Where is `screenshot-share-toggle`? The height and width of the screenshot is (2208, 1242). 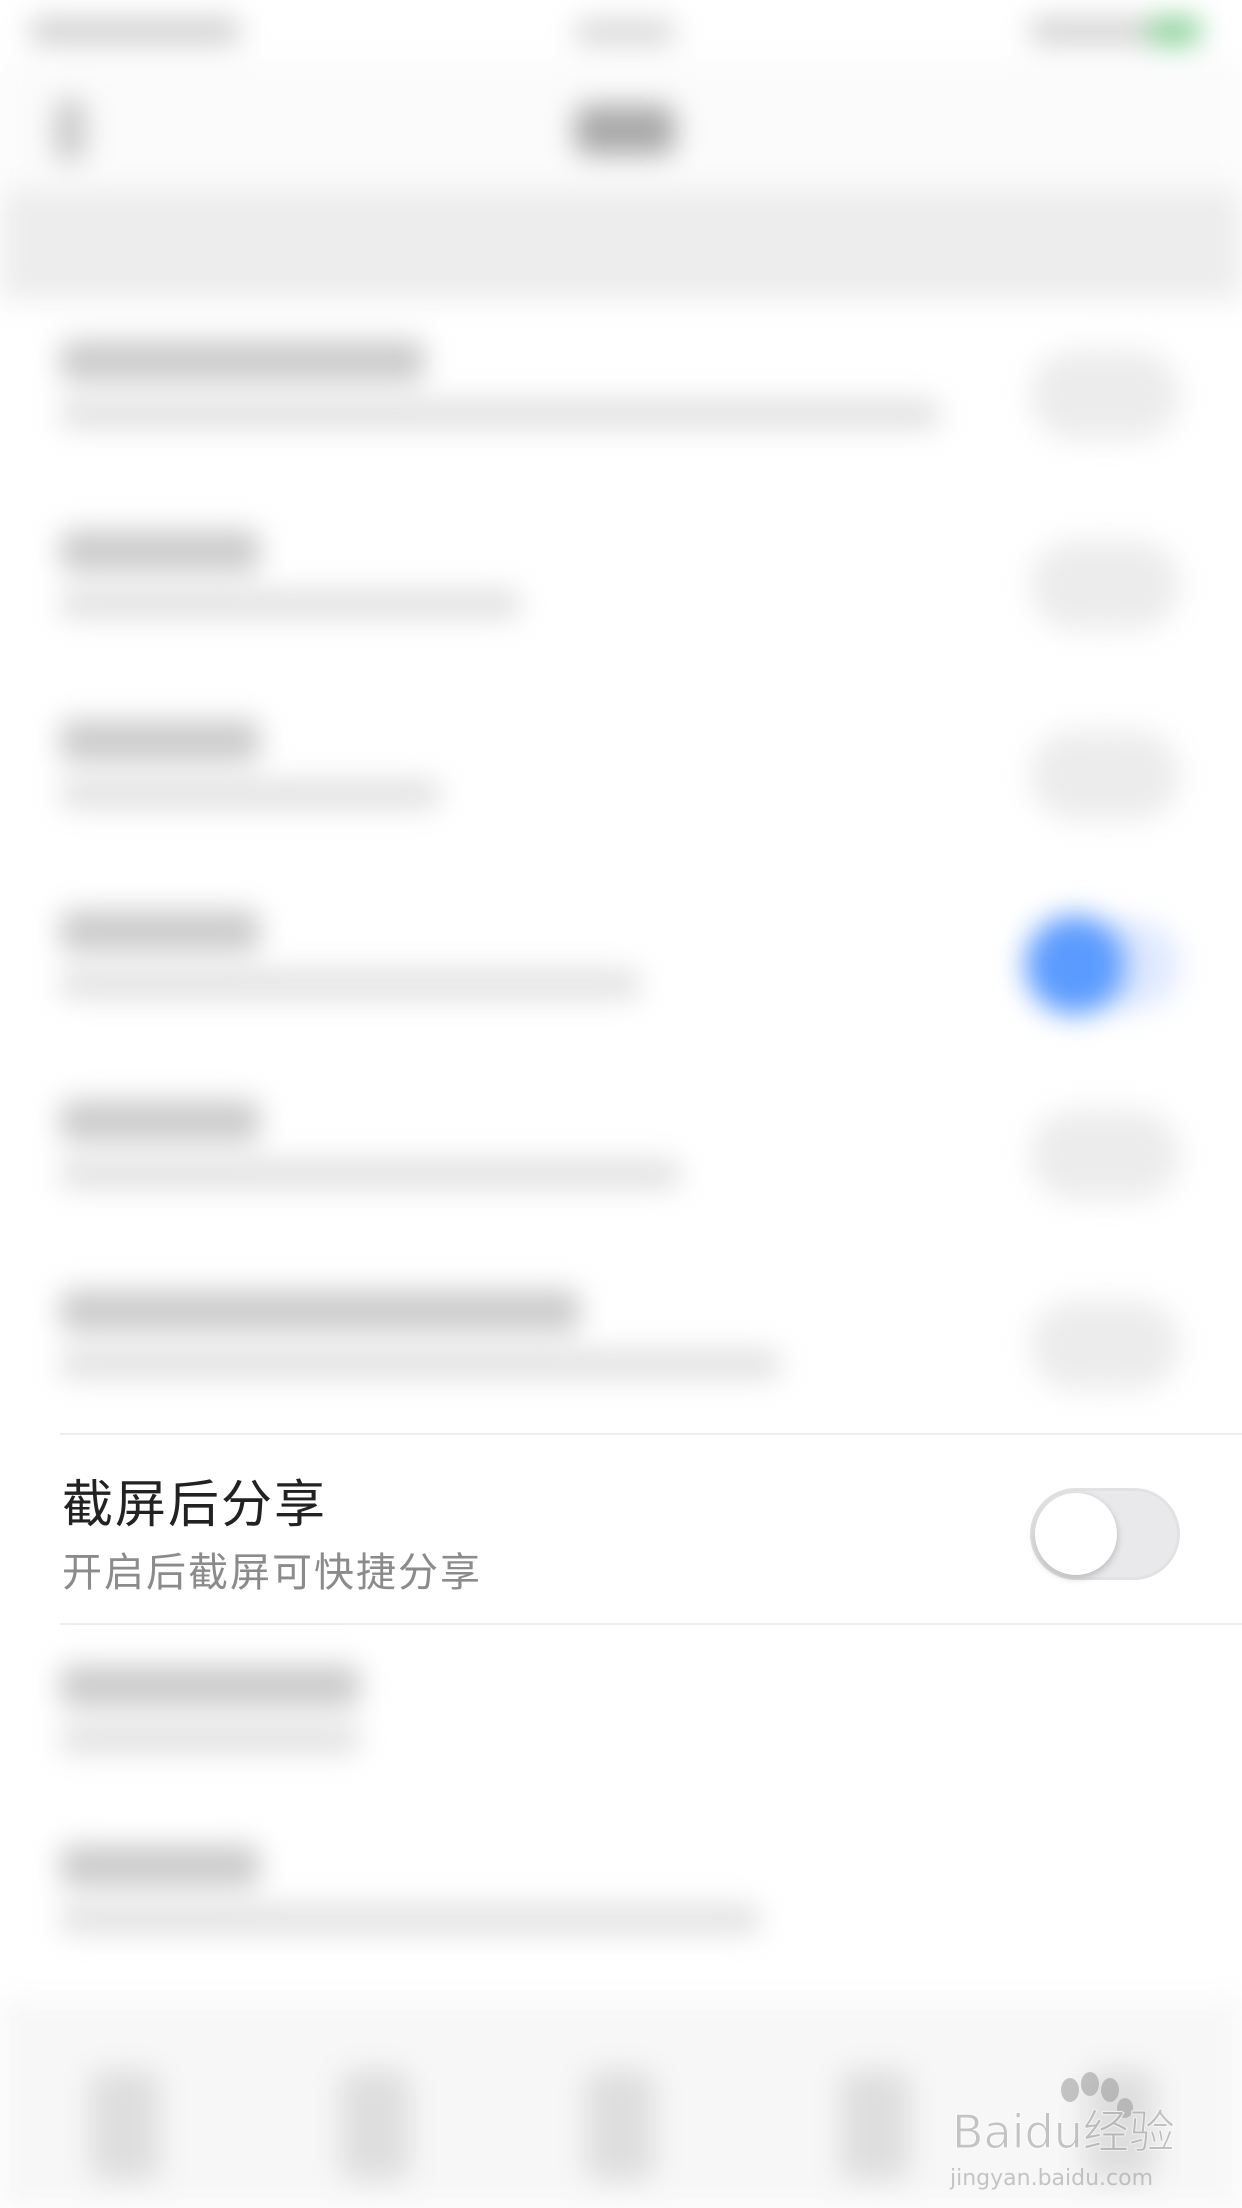
screenshot-share-toggle is located at coordinates (1105, 1534).